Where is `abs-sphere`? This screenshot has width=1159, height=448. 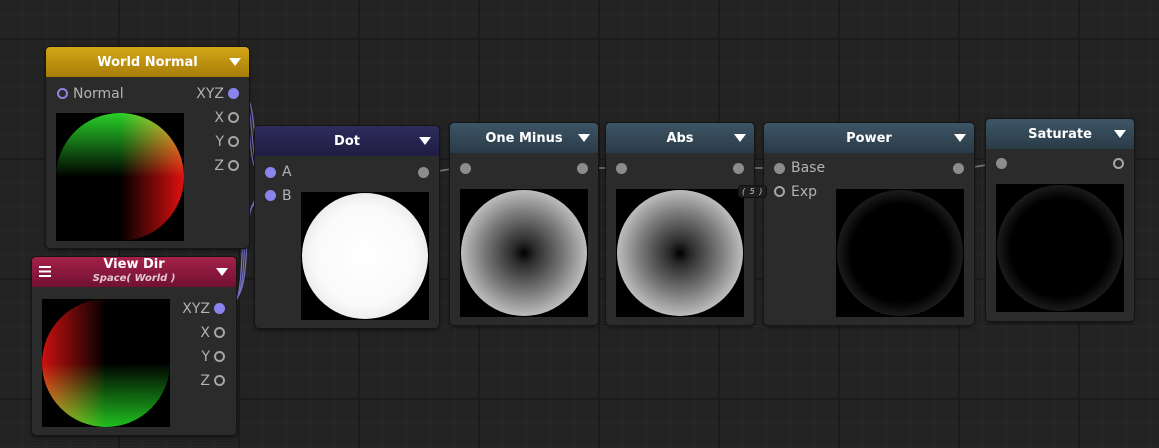 abs-sphere is located at coordinates (680, 253).